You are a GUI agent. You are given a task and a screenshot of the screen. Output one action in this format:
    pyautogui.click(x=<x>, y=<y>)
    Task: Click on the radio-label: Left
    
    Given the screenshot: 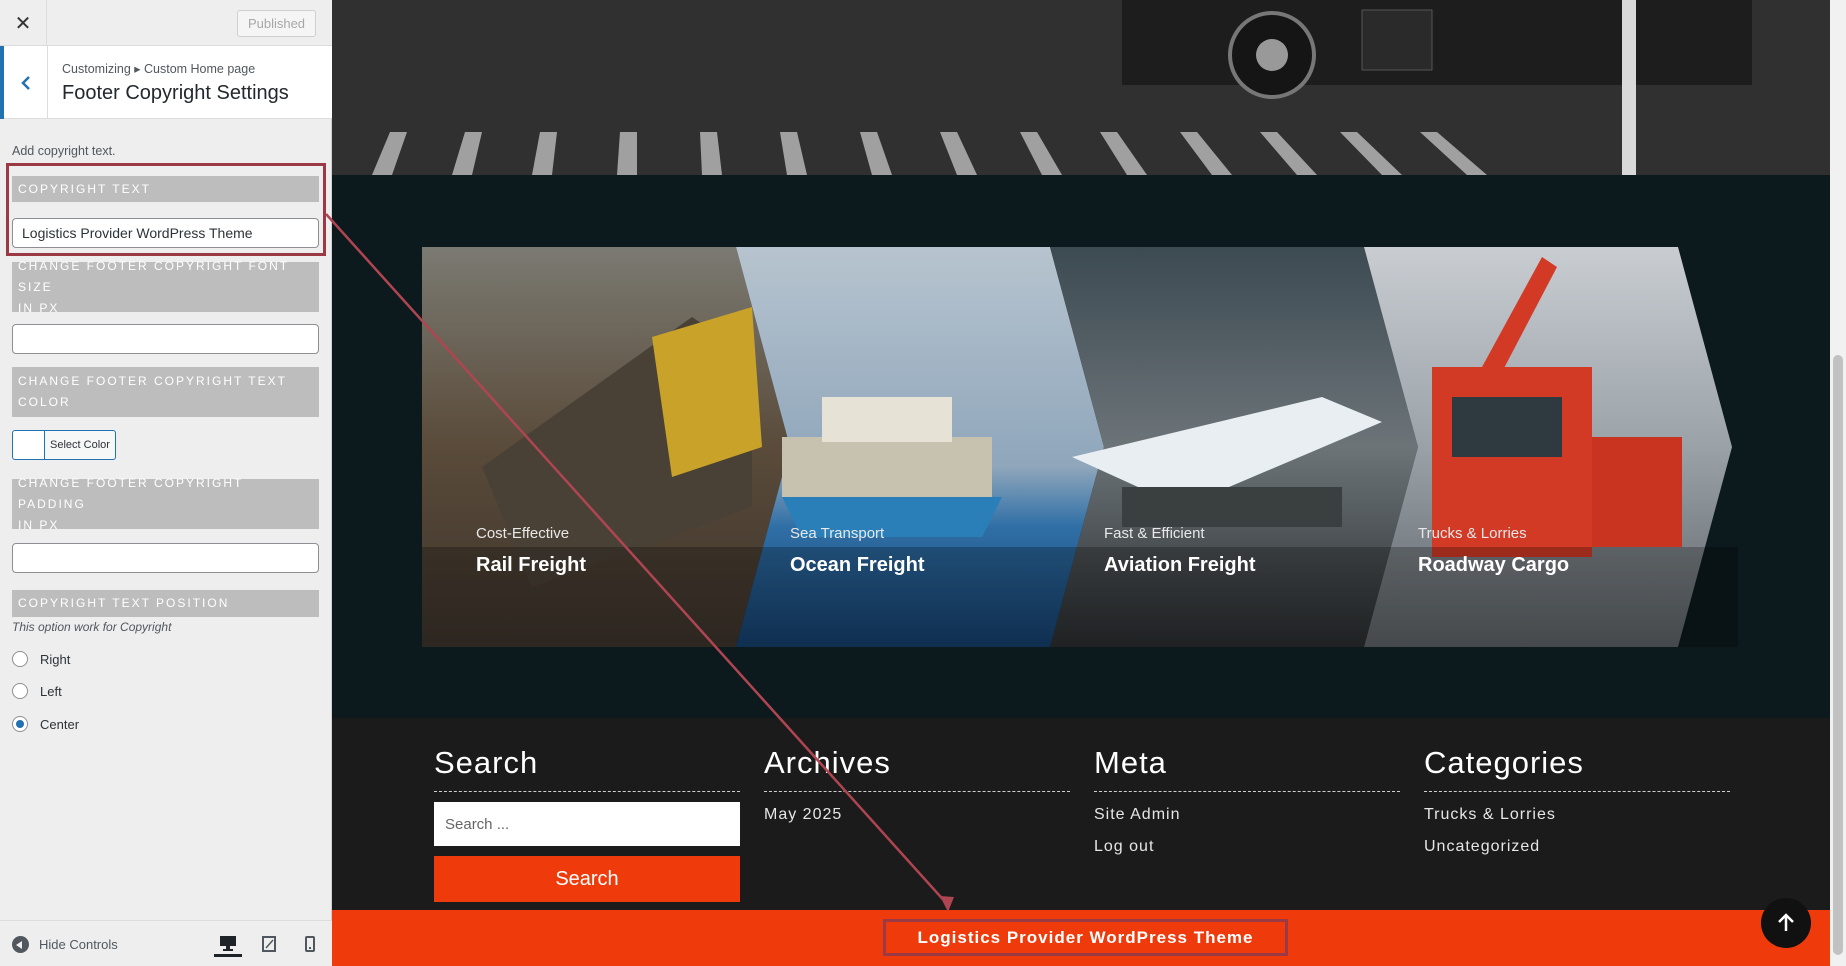 What is the action you would take?
    pyautogui.click(x=51, y=691)
    